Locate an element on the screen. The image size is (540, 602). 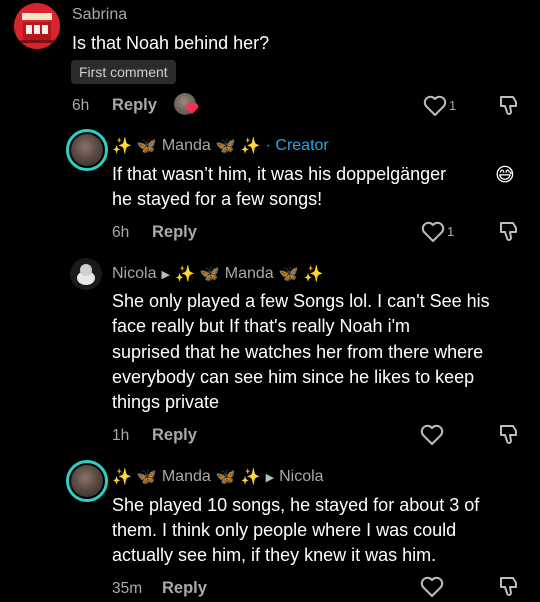
comment-header: ✨ 🦋 Manda 🦋 ✨ · Creator is located at coordinates (220, 146).